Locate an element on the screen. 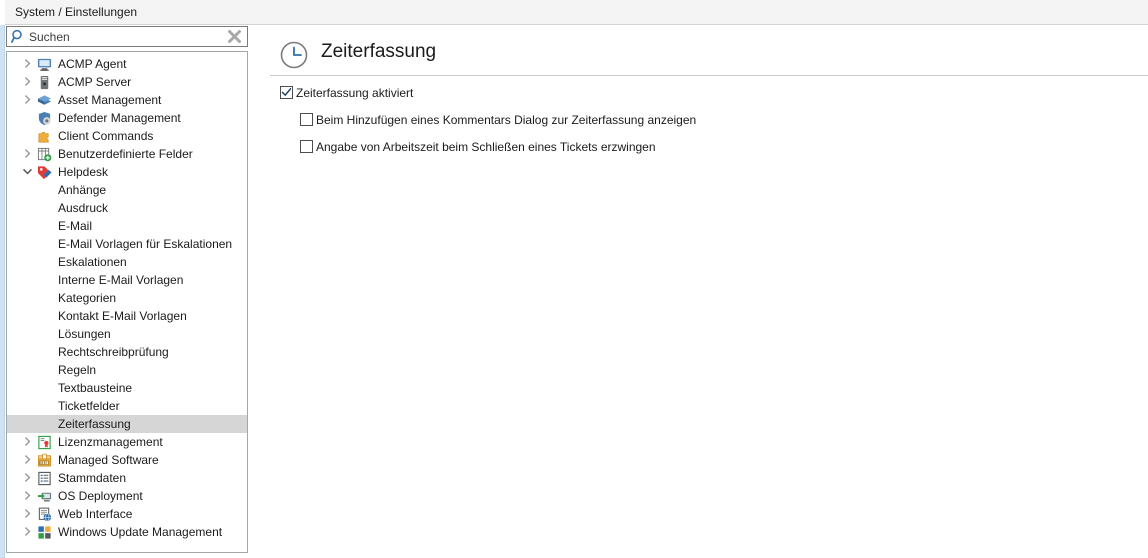 The height and width of the screenshot is (558, 1148). tree-item-label: Stammdaten is located at coordinates (92, 478).